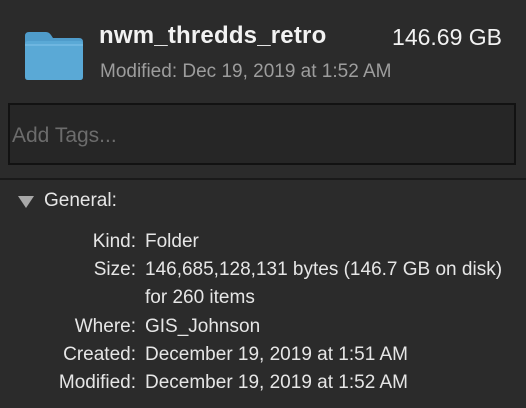 This screenshot has height=408, width=526. Describe the element at coordinates (213, 35) in the screenshot. I see `file-name: nwm_thredds_retro` at that location.